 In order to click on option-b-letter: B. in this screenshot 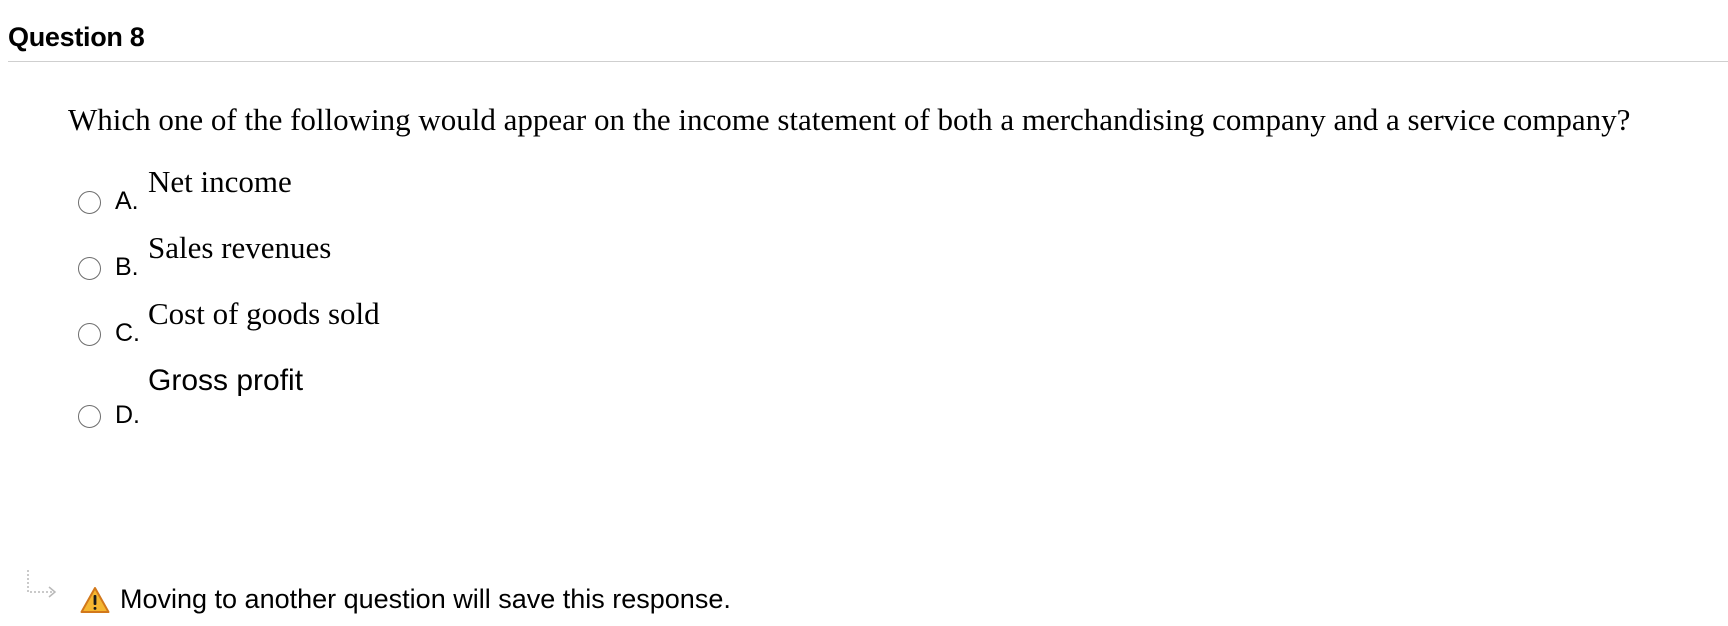, I will do `click(127, 267)`.